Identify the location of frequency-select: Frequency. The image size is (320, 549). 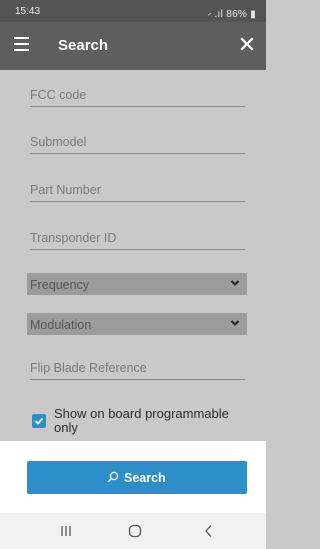
(137, 284).